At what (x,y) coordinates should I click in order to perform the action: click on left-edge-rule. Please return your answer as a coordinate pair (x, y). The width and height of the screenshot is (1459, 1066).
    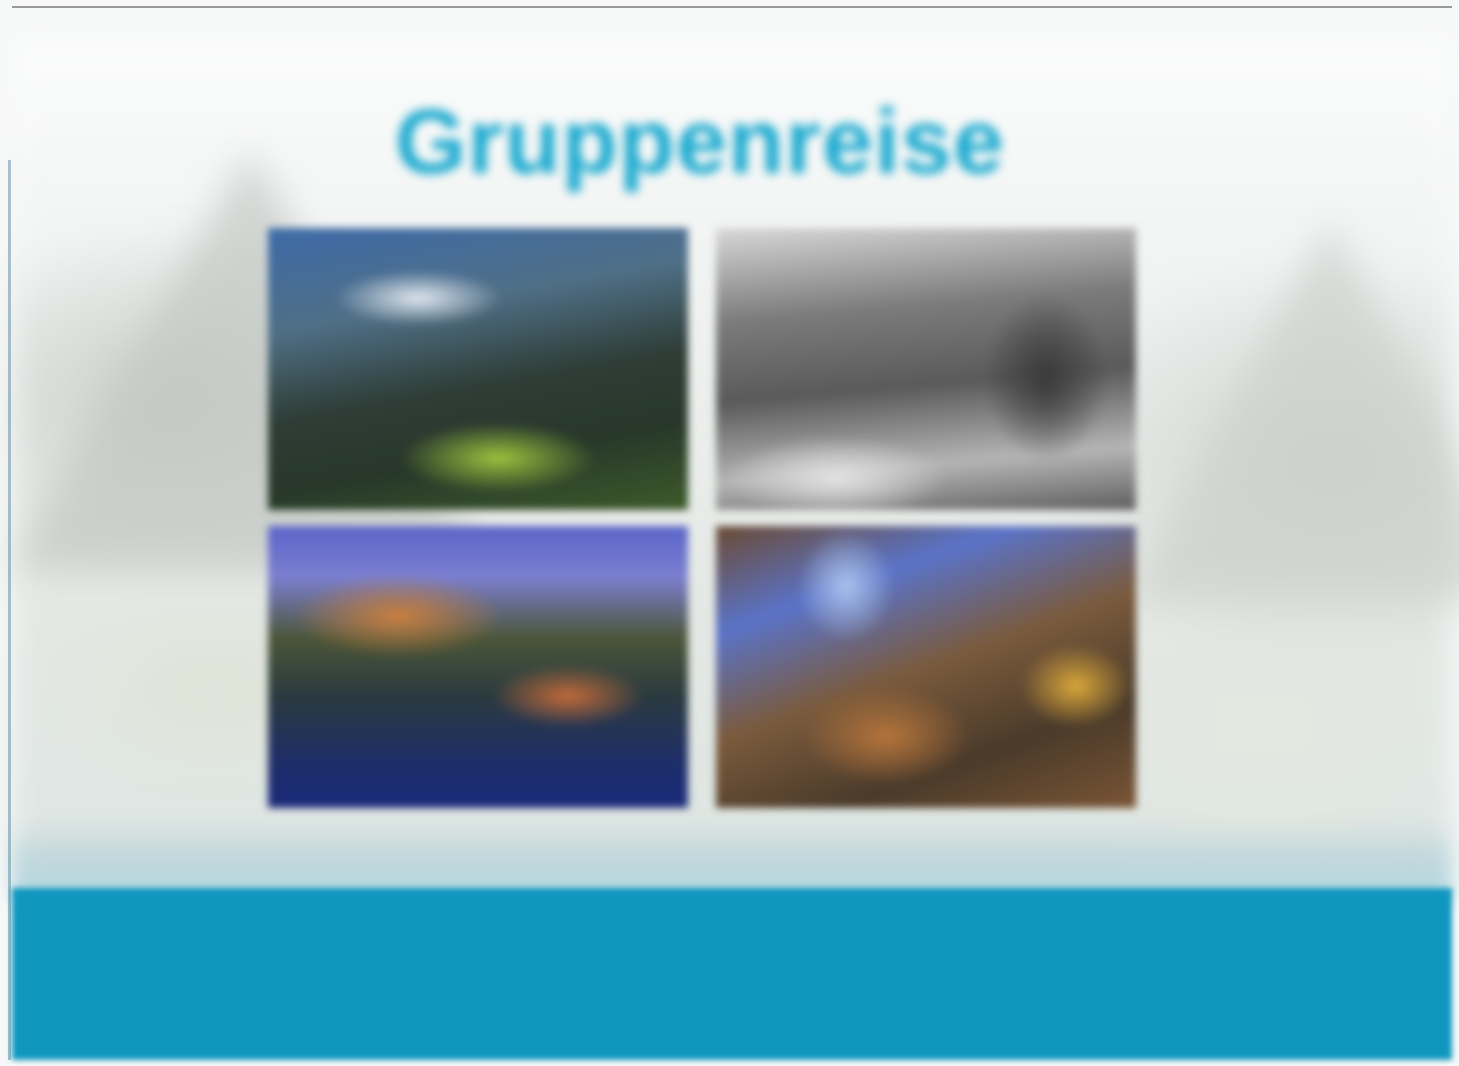
    Looking at the image, I should click on (9, 610).